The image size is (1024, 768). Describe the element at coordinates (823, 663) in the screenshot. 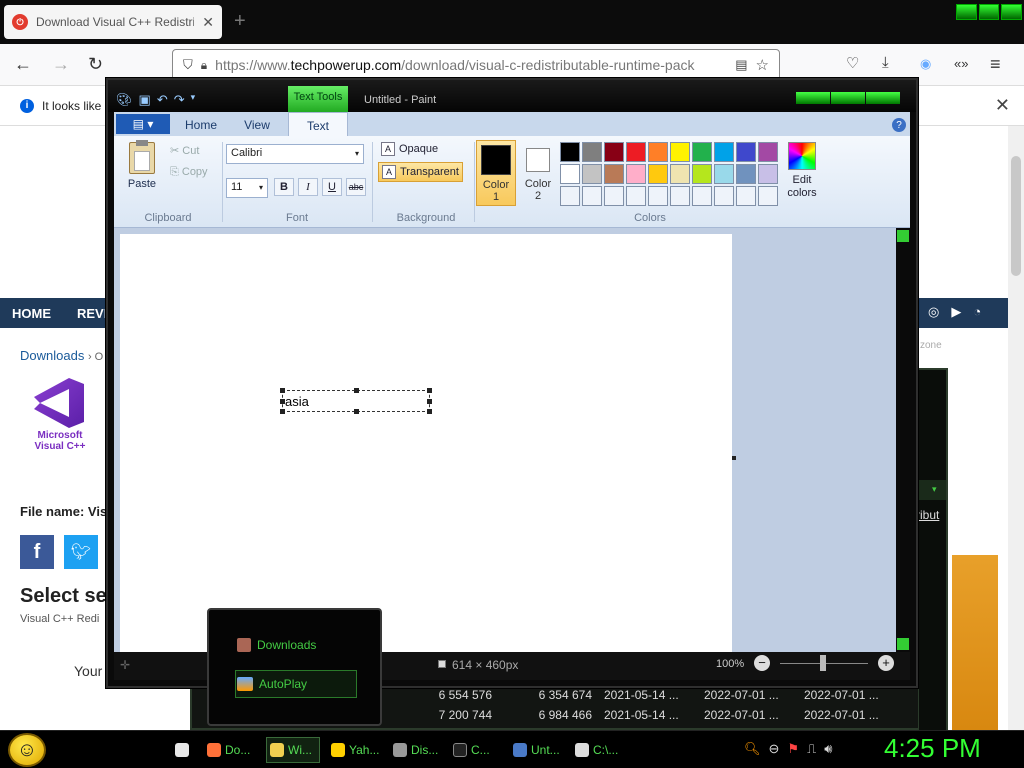

I see `zoom-slider-thumb` at that location.